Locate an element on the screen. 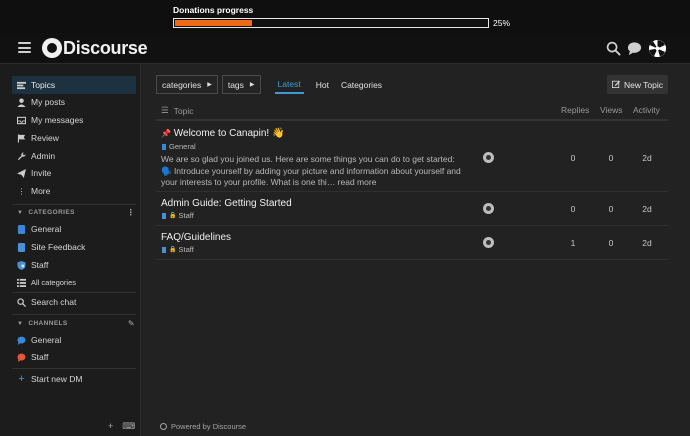 This screenshot has width=690, height=436. categories-heading: CATEGORIES is located at coordinates (51, 212).